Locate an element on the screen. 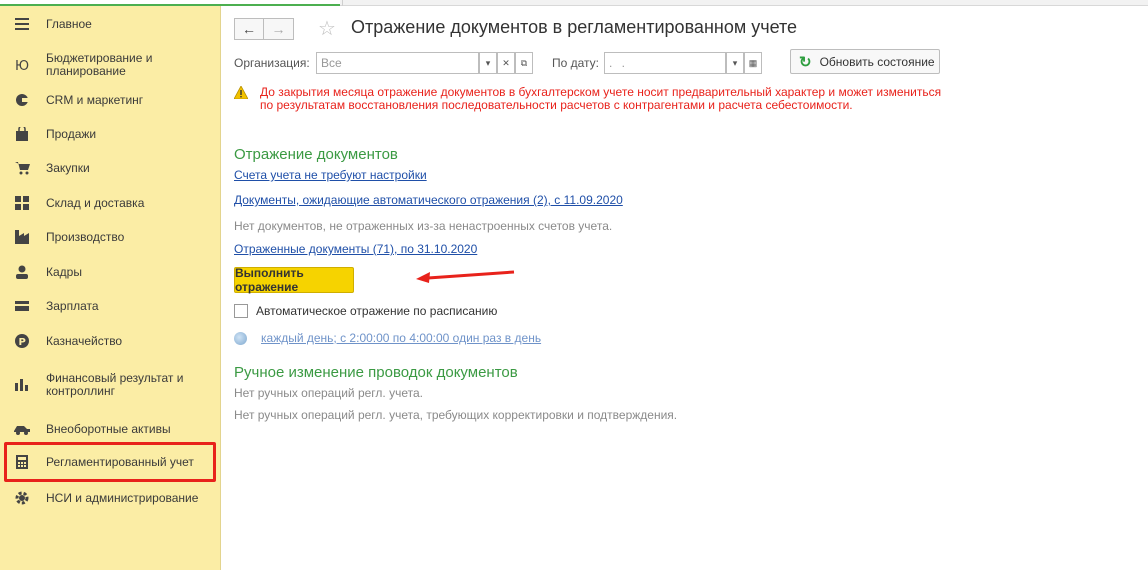 This screenshot has width=1148, height=570. open-button: ⧉ is located at coordinates (524, 63).